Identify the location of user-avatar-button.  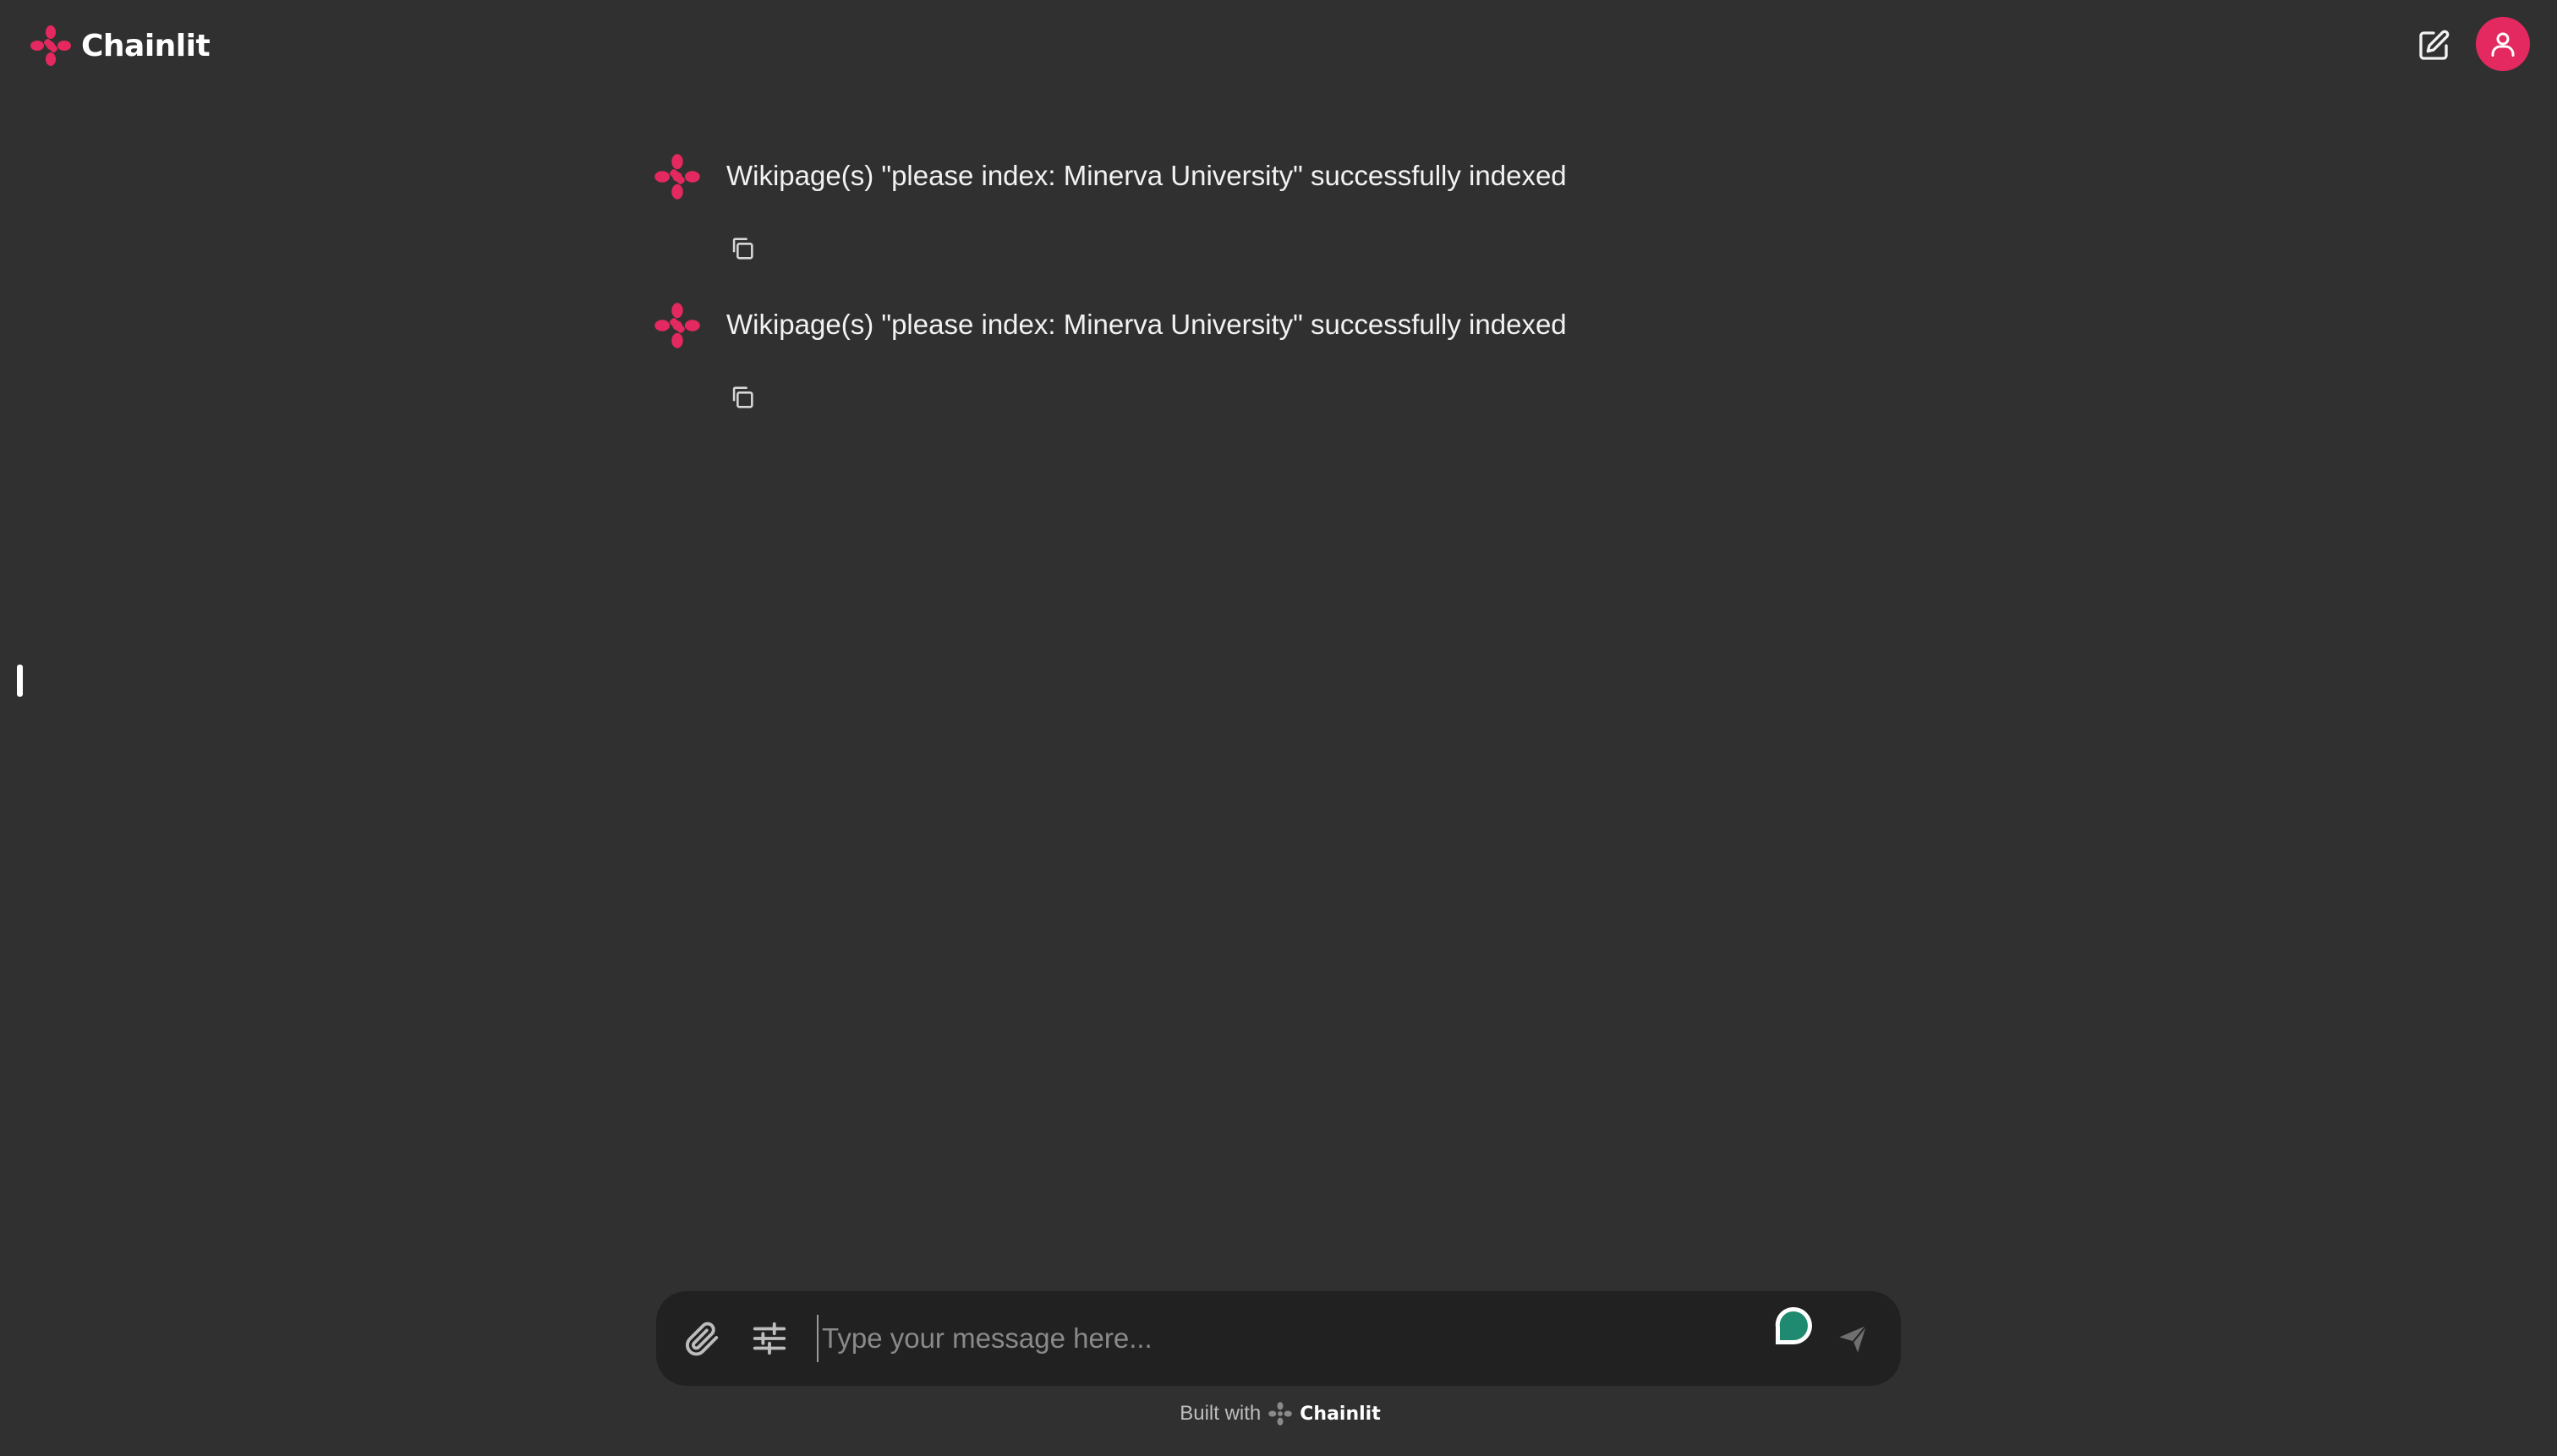
(2503, 44).